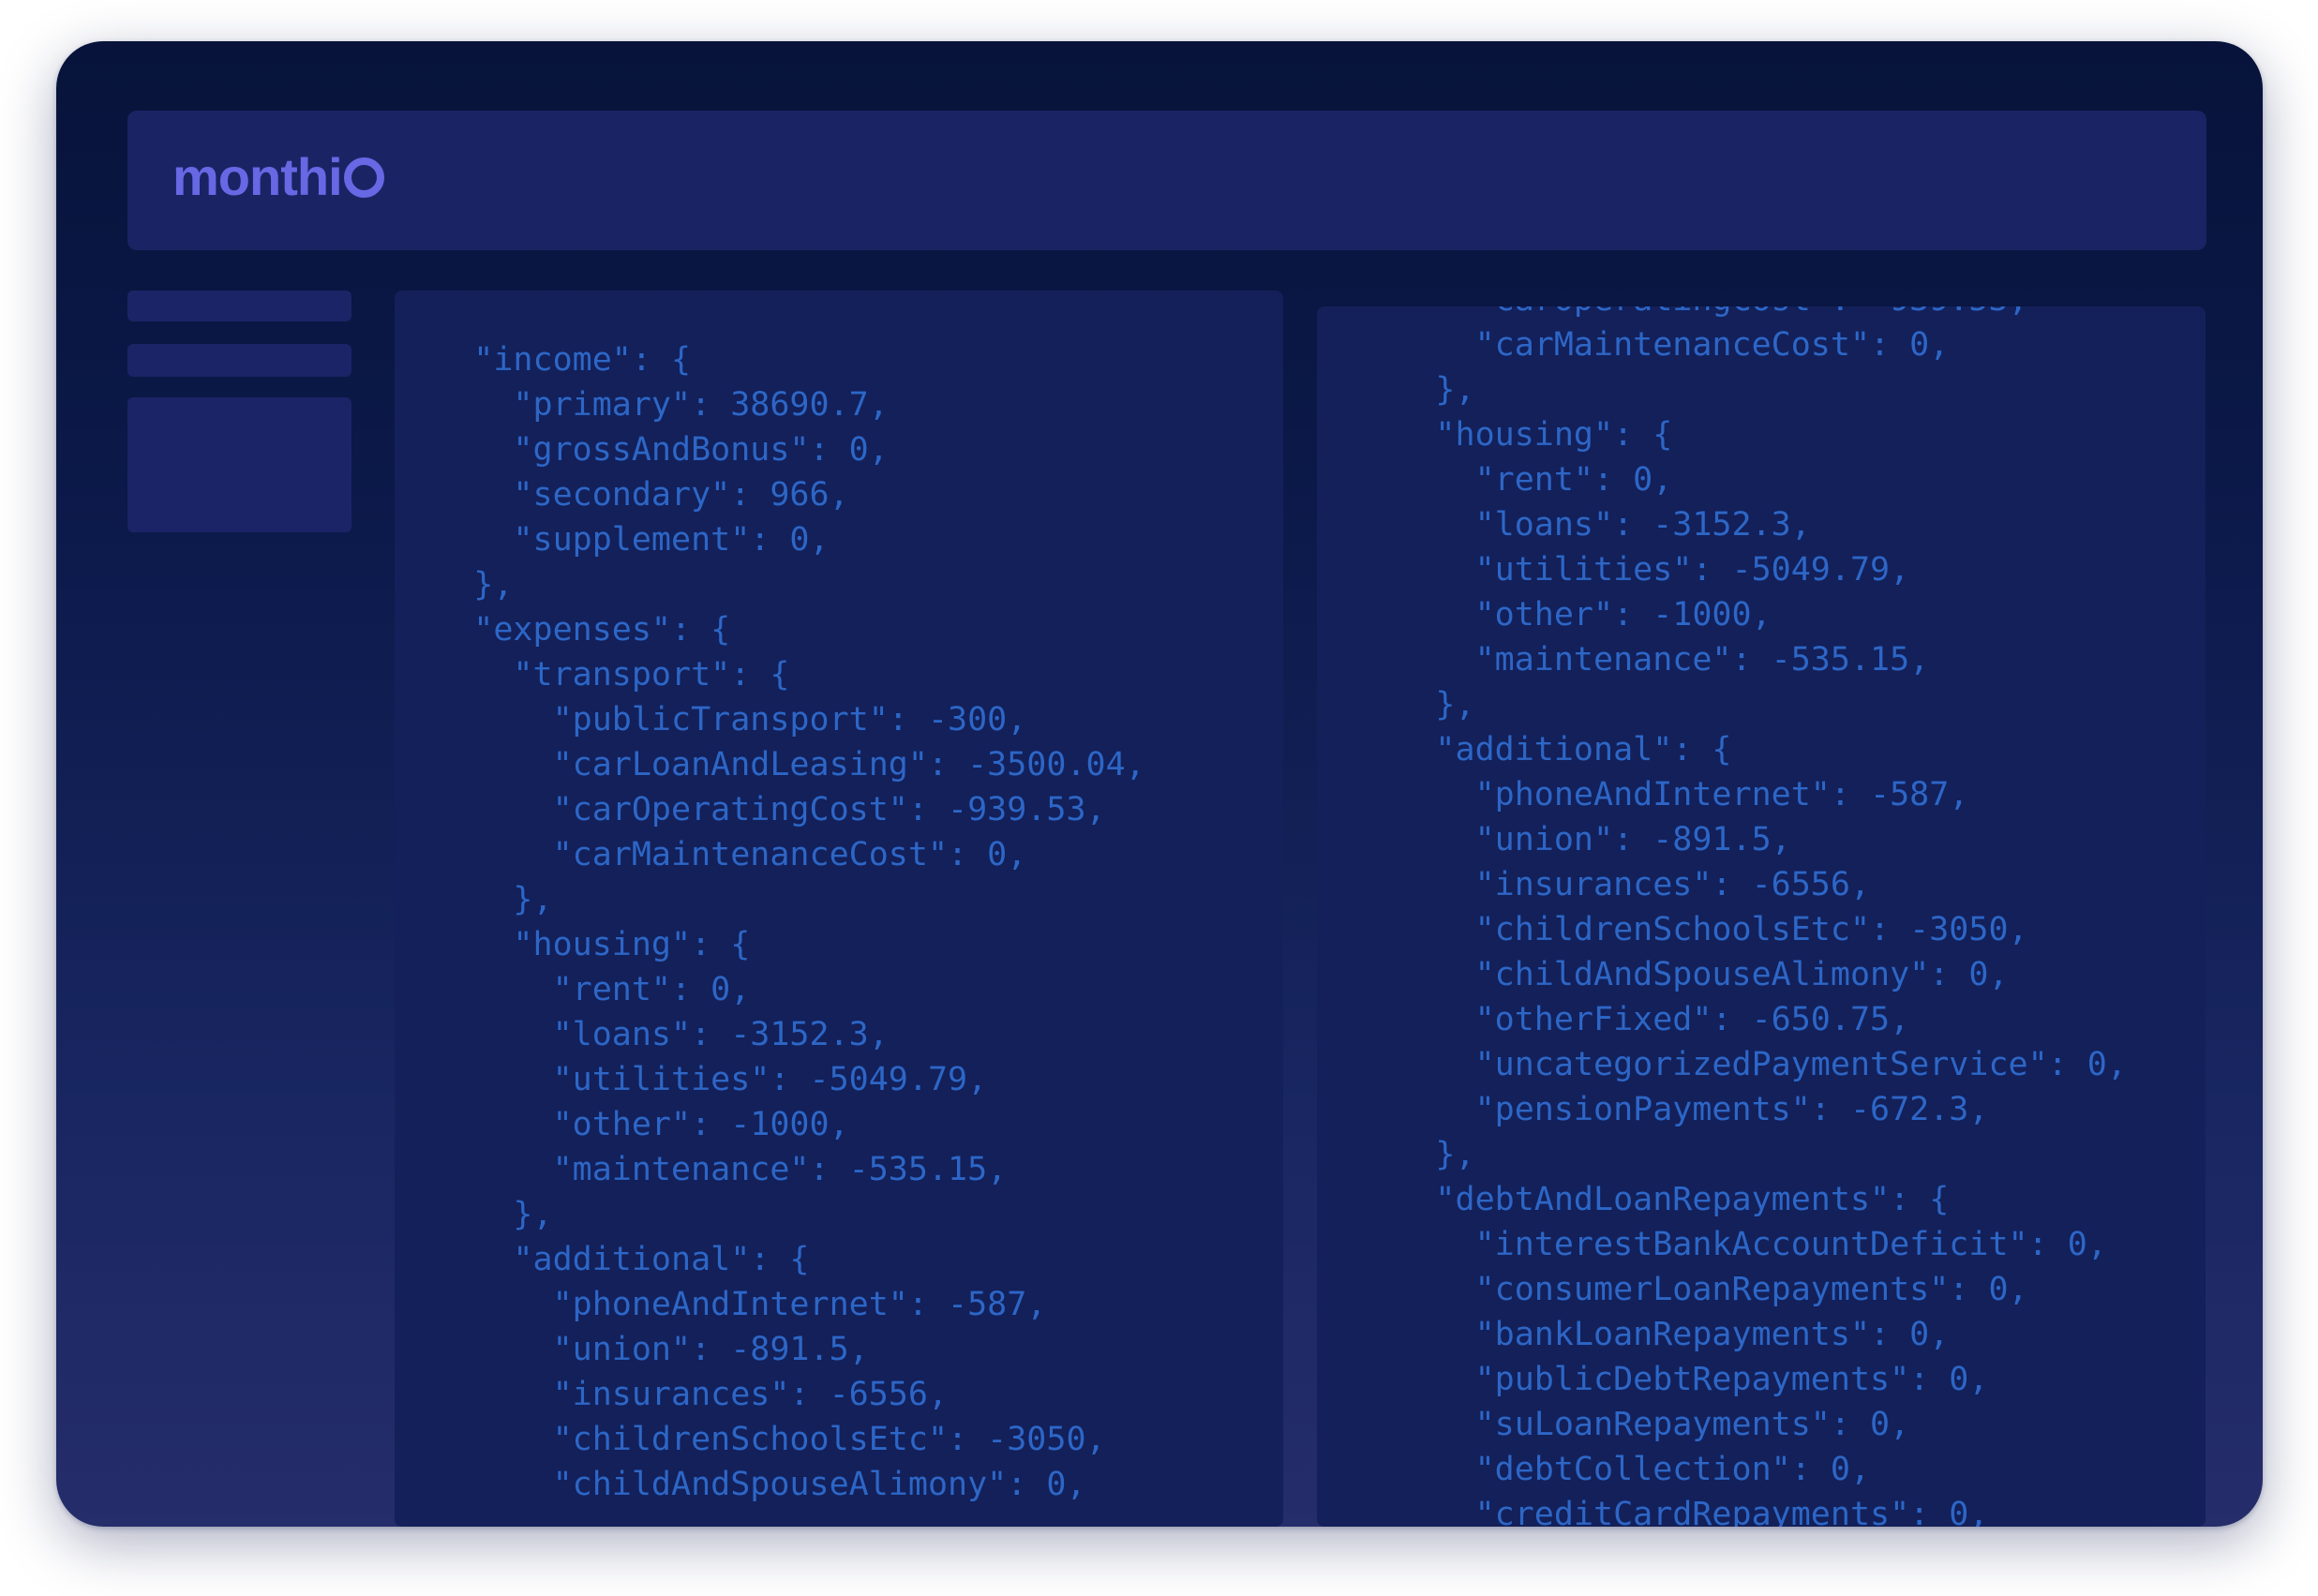 The image size is (2318, 1596). What do you see at coordinates (363, 177) in the screenshot?
I see `logo-o-mark` at bounding box center [363, 177].